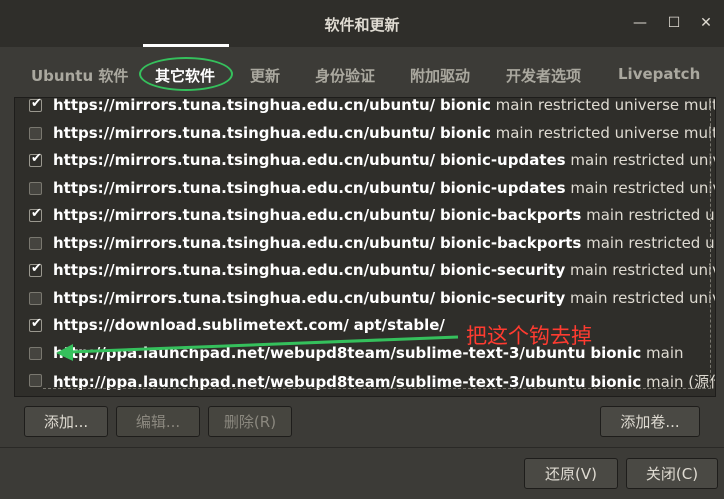  What do you see at coordinates (186, 45) in the screenshot?
I see `active-tab-indicator` at bounding box center [186, 45].